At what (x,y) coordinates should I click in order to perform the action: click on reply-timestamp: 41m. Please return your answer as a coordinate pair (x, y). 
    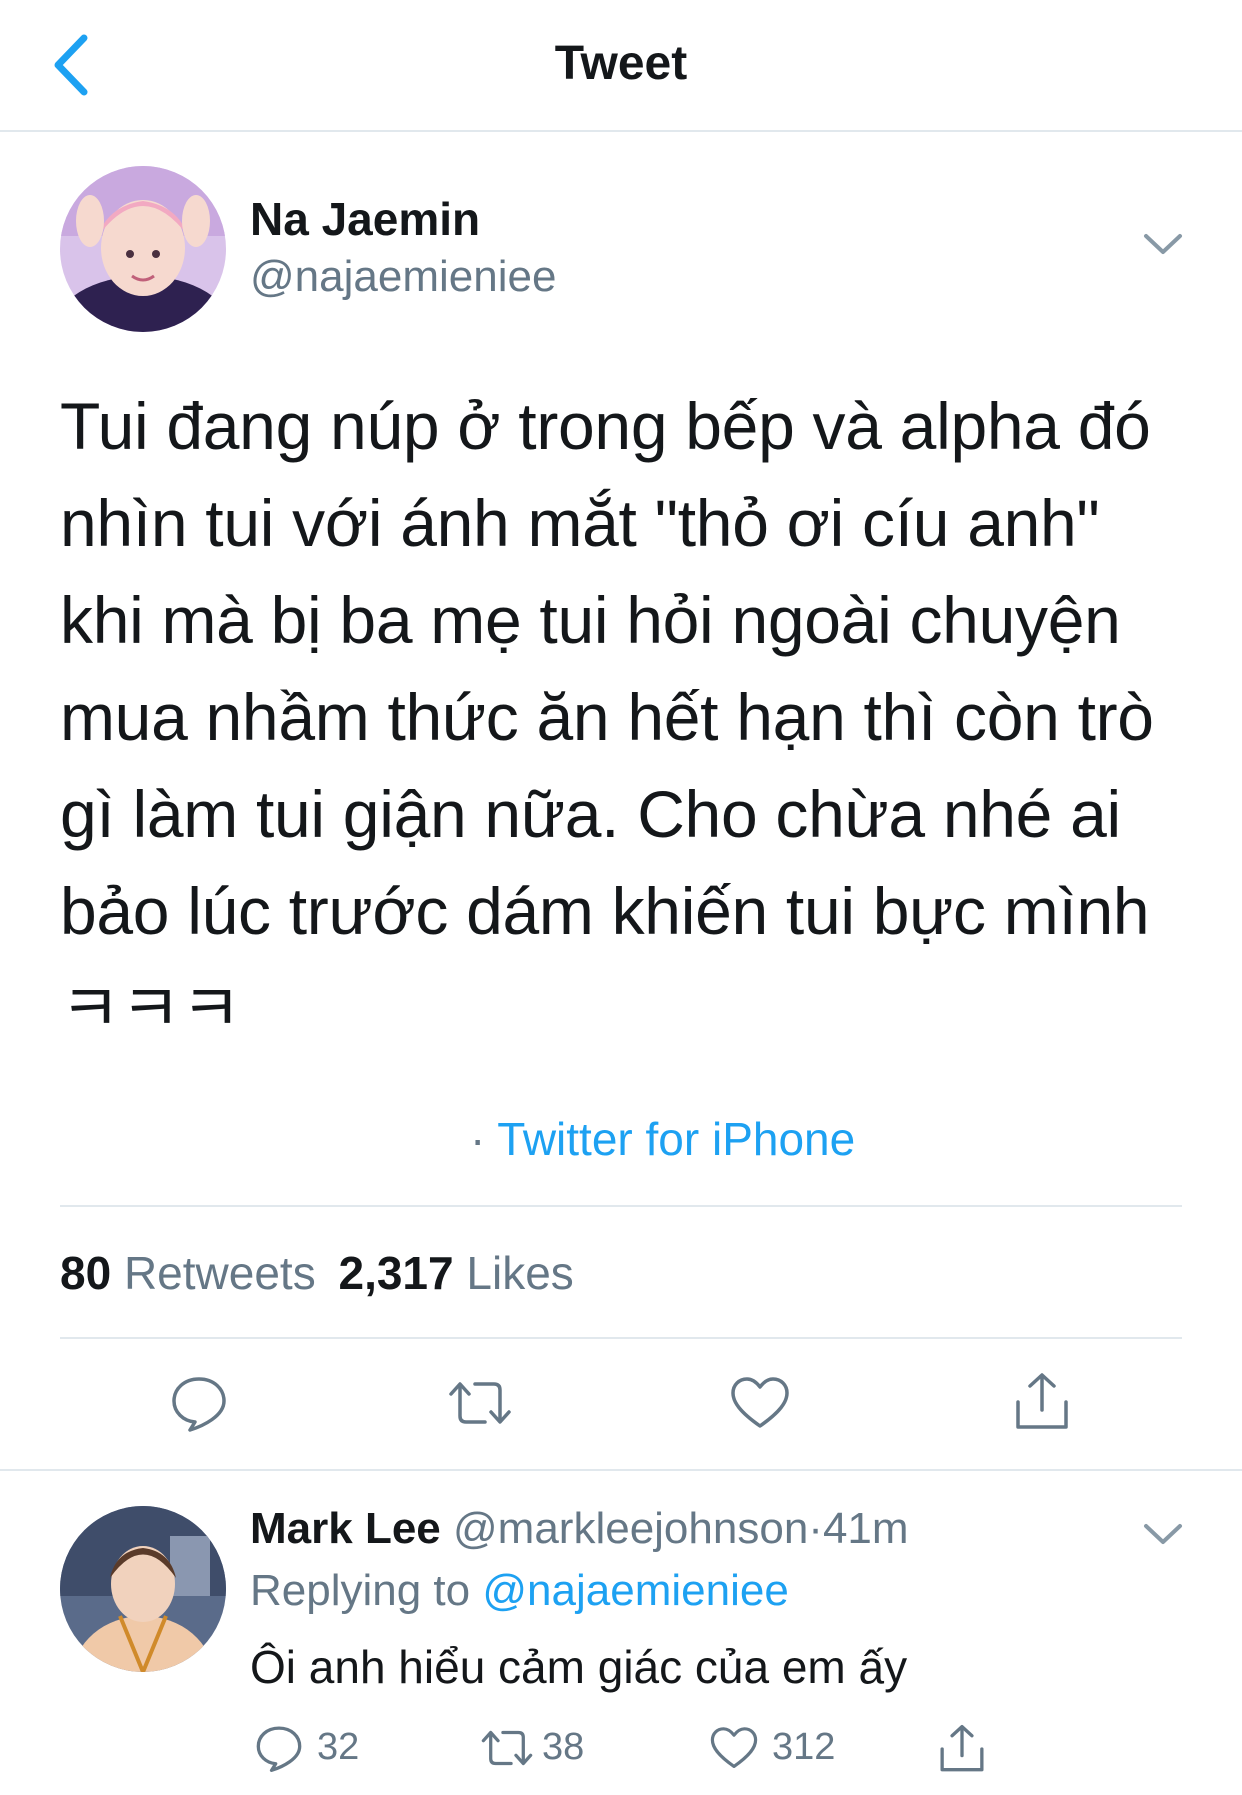
    Looking at the image, I should click on (865, 1528).